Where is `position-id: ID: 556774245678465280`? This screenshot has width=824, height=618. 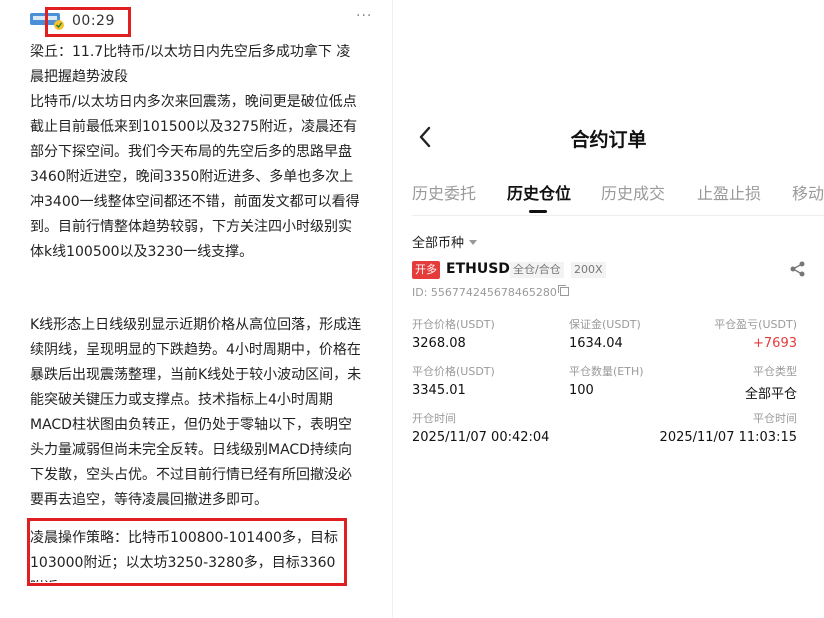
position-id: ID: 556774245678465280 is located at coordinates (490, 292).